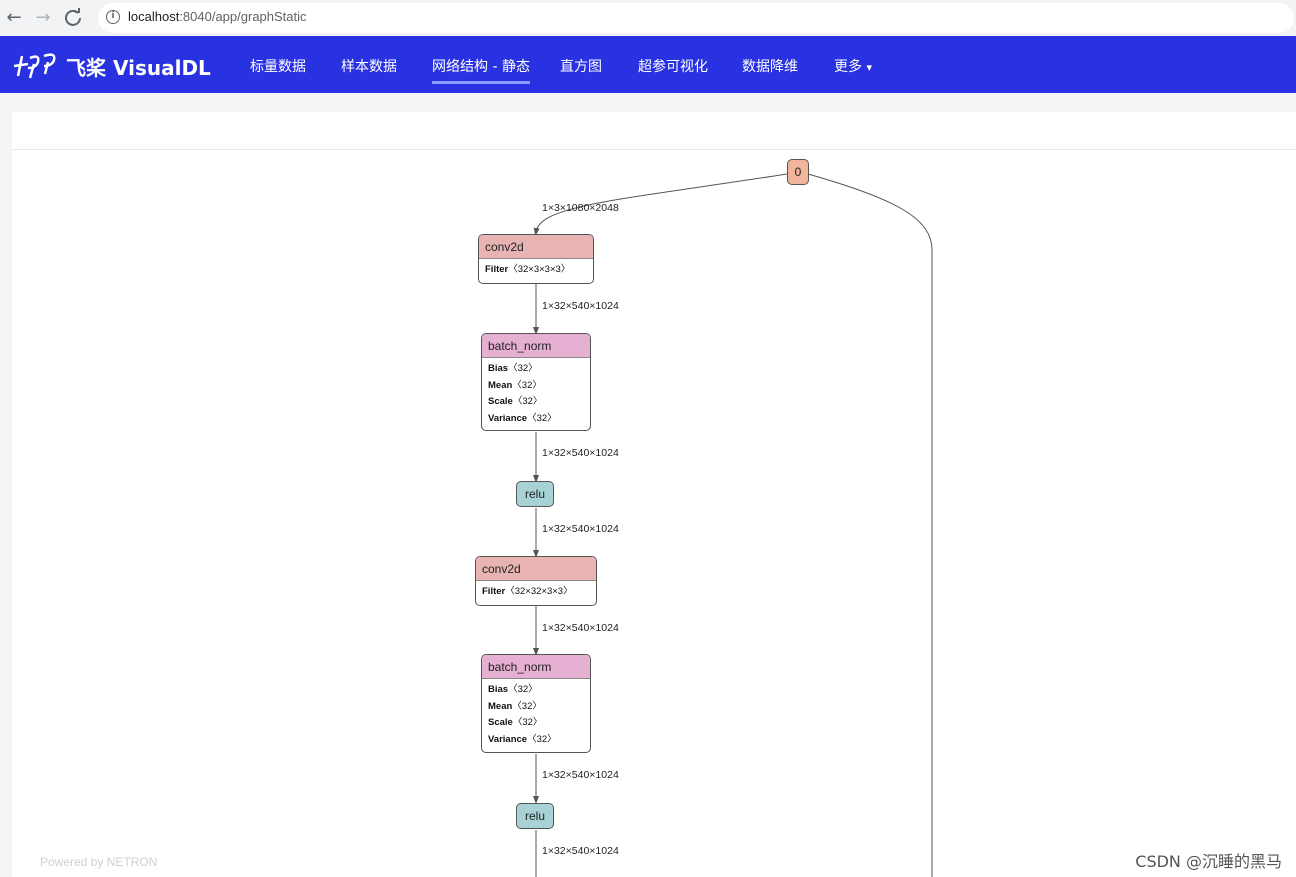  Describe the element at coordinates (870, 525) in the screenshot. I see `edge-input-skip` at that location.